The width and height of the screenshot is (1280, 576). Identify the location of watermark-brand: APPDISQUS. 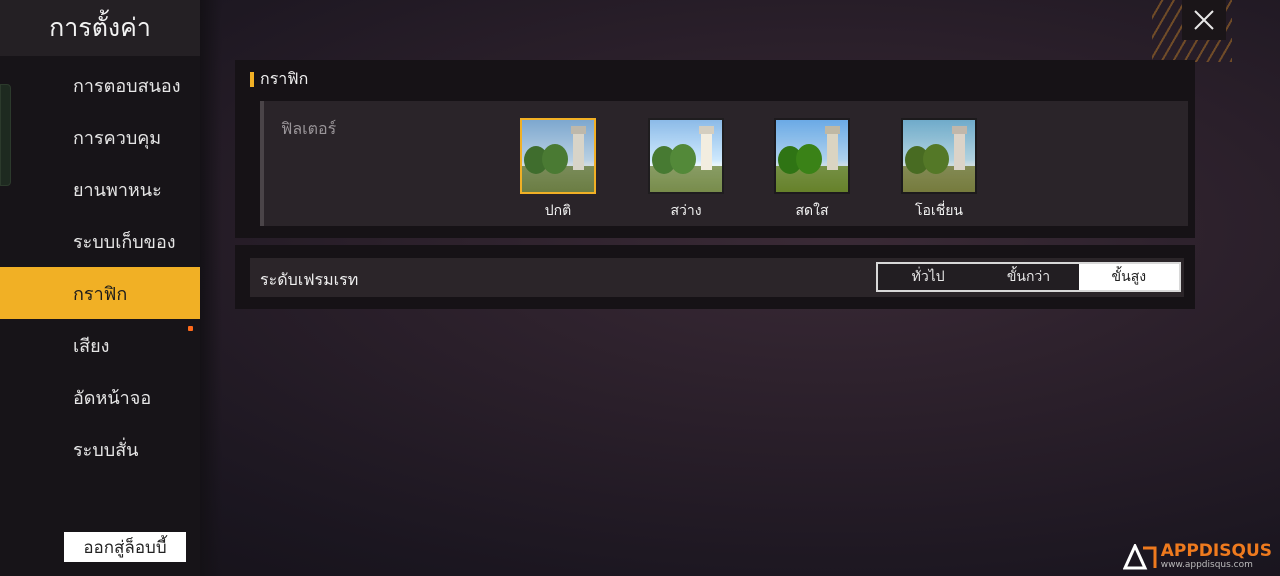
(1216, 551).